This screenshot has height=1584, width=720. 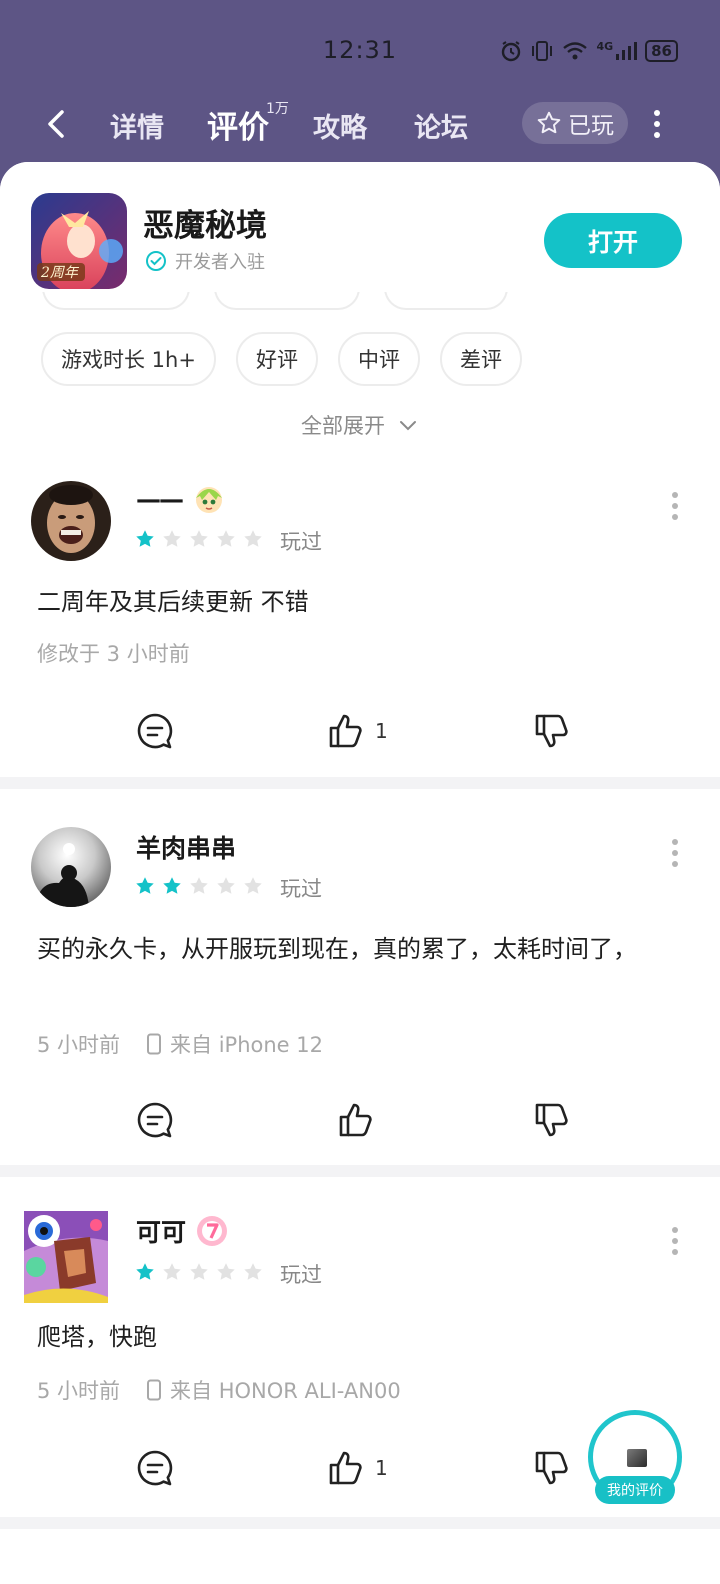 I want to click on filter-chips: 游戏时长 1h+ 好评 中评 差评, so click(x=281, y=359).